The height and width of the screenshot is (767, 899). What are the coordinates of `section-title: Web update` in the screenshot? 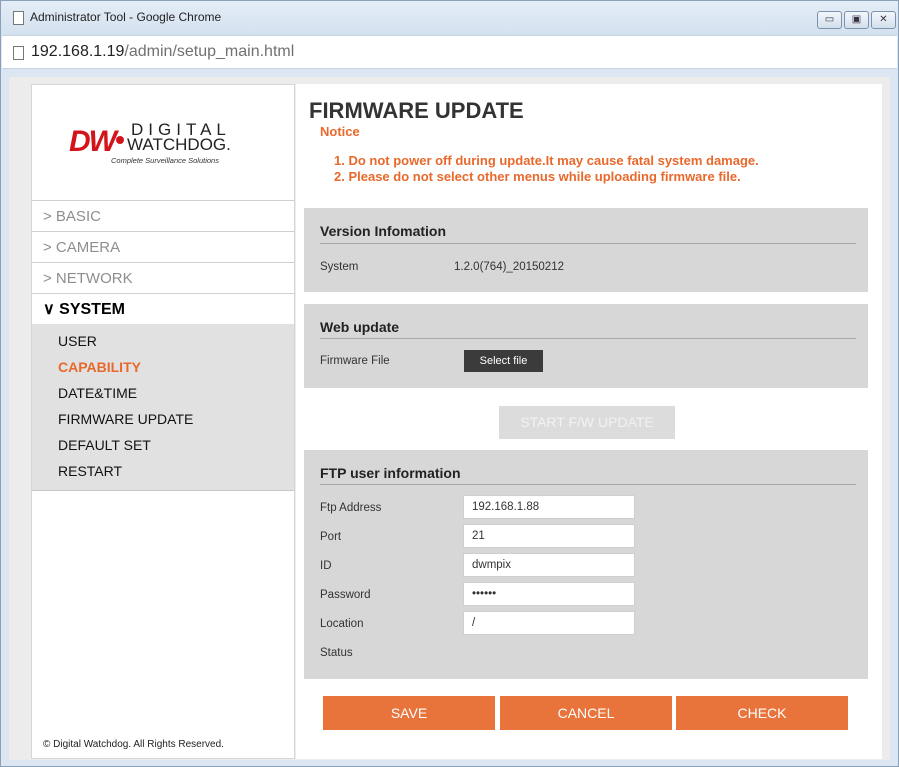 It's located at (360, 327).